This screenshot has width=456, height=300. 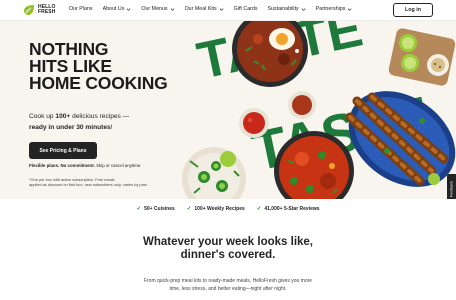 I want to click on logo-wordmark: HELLO FRESH, so click(x=46, y=10).